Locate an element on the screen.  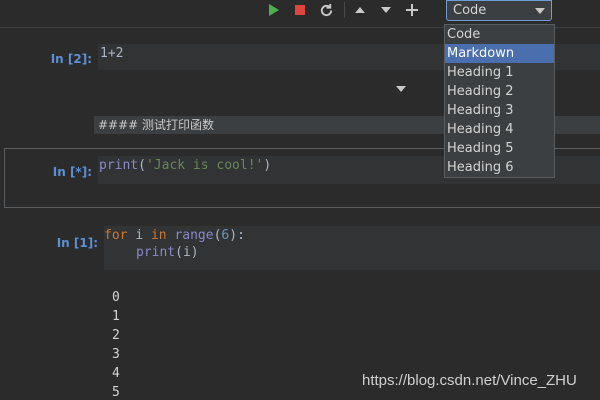
dropdown-option-heading-3: Heading 3 is located at coordinates (499, 110).